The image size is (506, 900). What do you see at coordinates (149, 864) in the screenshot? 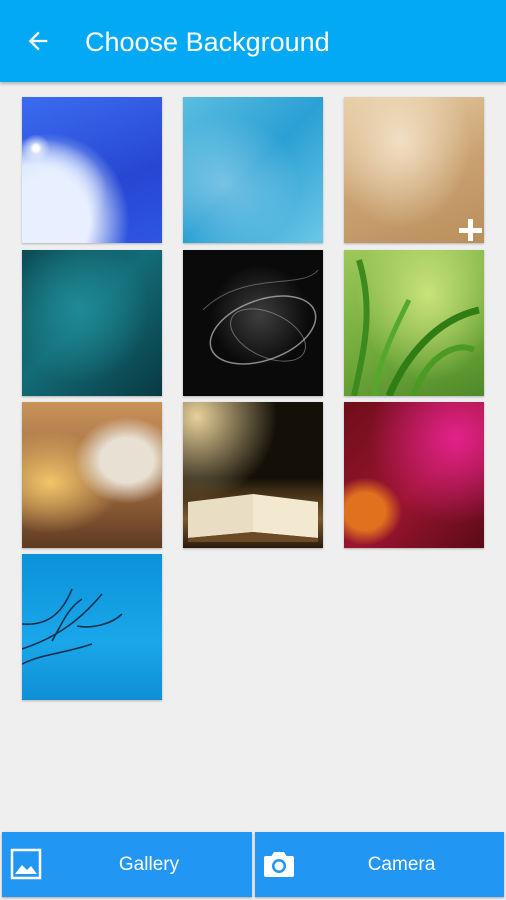
I see `gallery-label: Gallery` at bounding box center [149, 864].